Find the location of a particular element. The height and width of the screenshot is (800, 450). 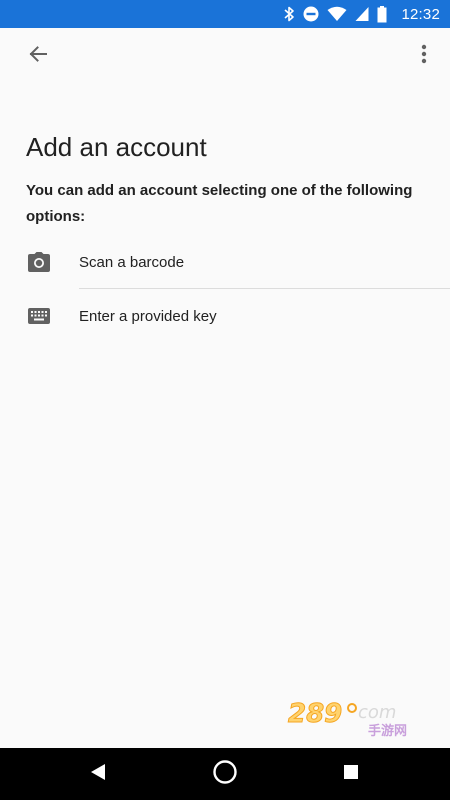

overflow-menu-button is located at coordinates (424, 56).